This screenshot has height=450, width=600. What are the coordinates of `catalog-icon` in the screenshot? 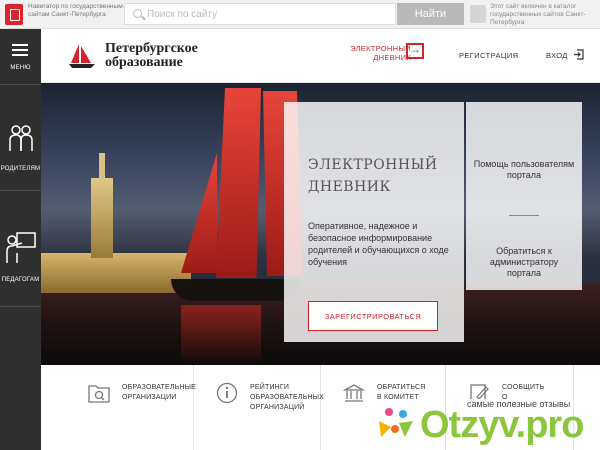 It's located at (478, 14).